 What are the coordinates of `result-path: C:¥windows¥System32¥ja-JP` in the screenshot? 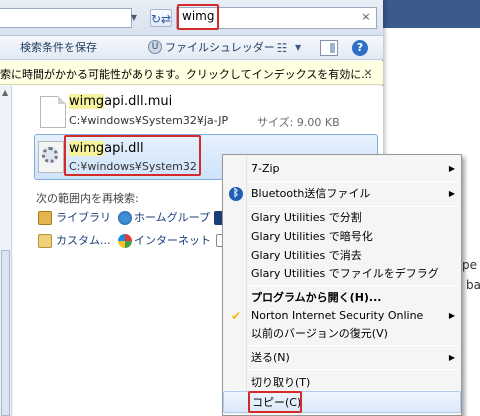 It's located at (149, 120).